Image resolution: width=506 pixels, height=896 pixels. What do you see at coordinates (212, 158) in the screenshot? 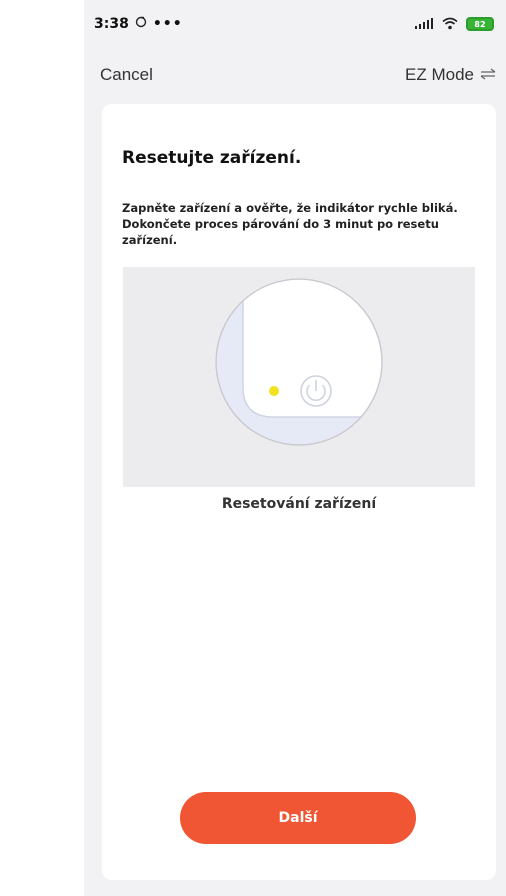
I see `page-title: Resetujte zařízení.` at bounding box center [212, 158].